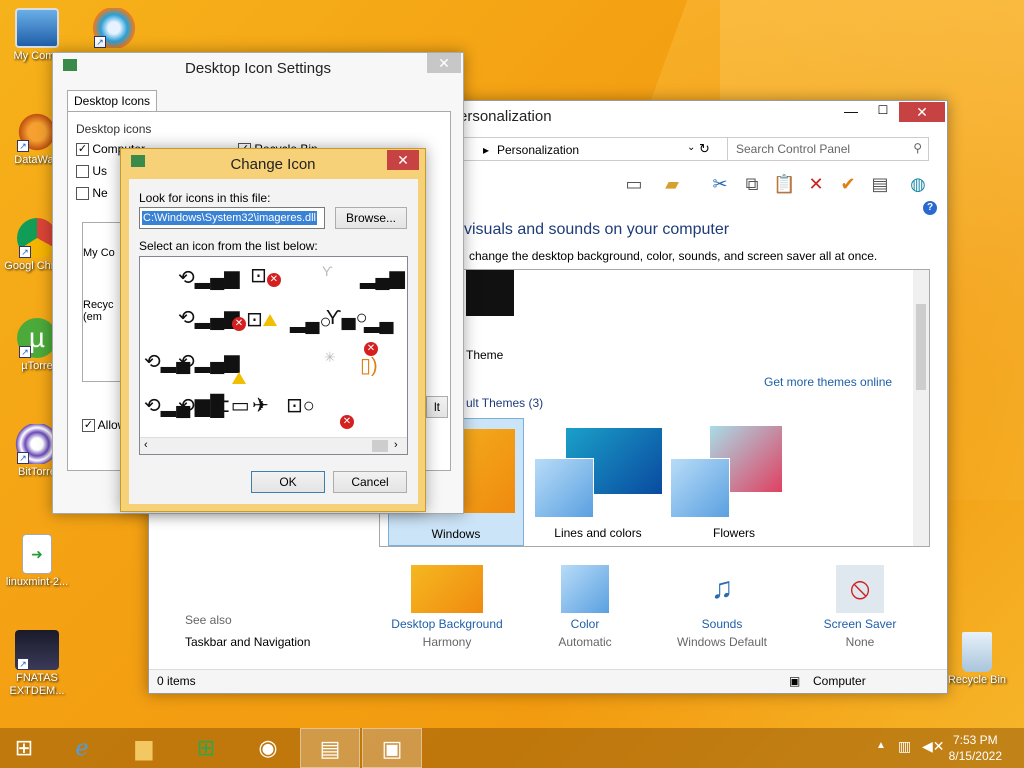  I want to click on breadcrumb-item: Personalization, so click(538, 150).